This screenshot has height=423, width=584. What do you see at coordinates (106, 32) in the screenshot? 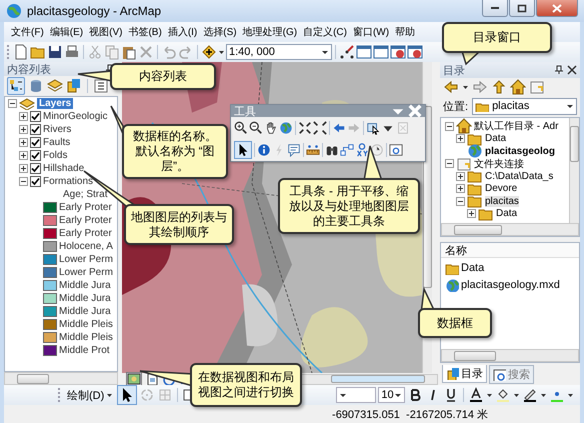
I see `menu-item: 视图(V)` at bounding box center [106, 32].